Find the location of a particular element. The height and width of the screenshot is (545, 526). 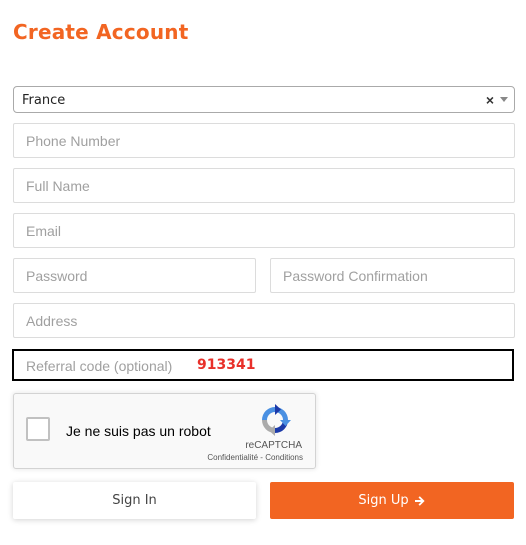

sign-in-button: Sign In is located at coordinates (134, 500).